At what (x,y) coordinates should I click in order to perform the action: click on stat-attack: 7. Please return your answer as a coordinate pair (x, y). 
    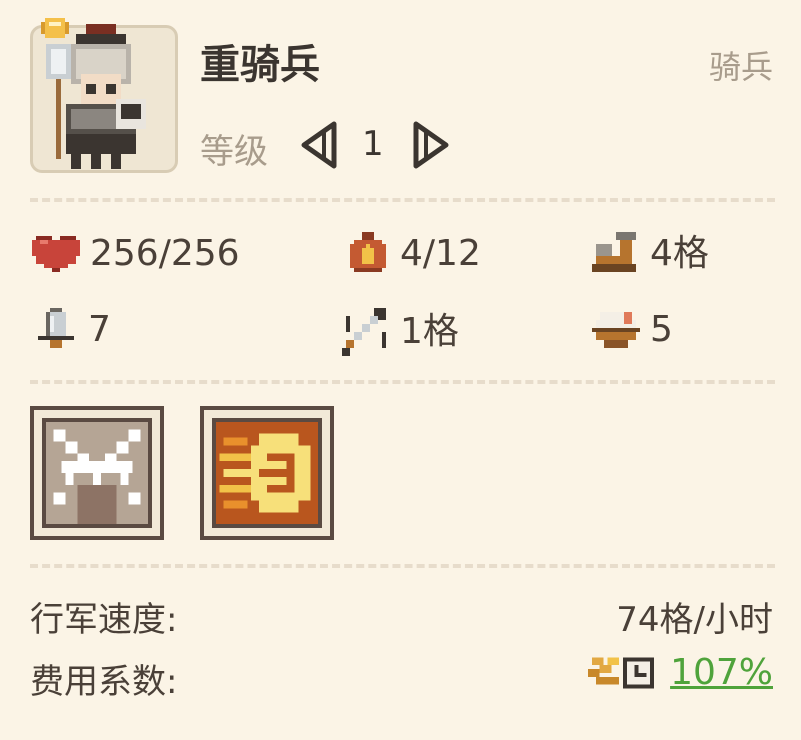
    Looking at the image, I should click on (72, 330).